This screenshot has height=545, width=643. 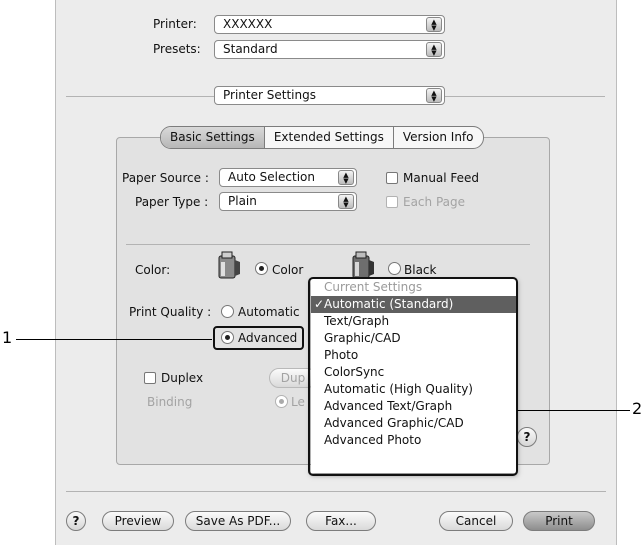 What do you see at coordinates (288, 201) in the screenshot?
I see `paper-type-popup: Plain ▲ ▼` at bounding box center [288, 201].